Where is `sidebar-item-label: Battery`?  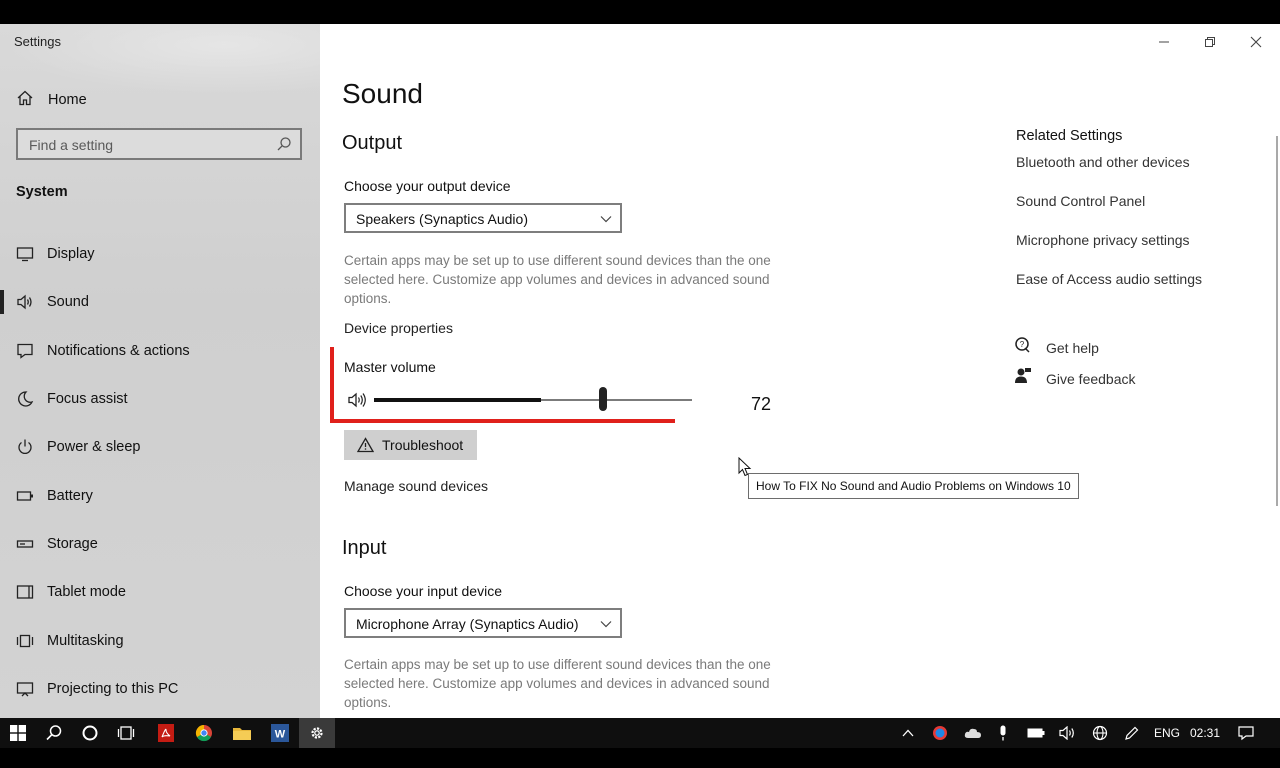 sidebar-item-label: Battery is located at coordinates (70, 495).